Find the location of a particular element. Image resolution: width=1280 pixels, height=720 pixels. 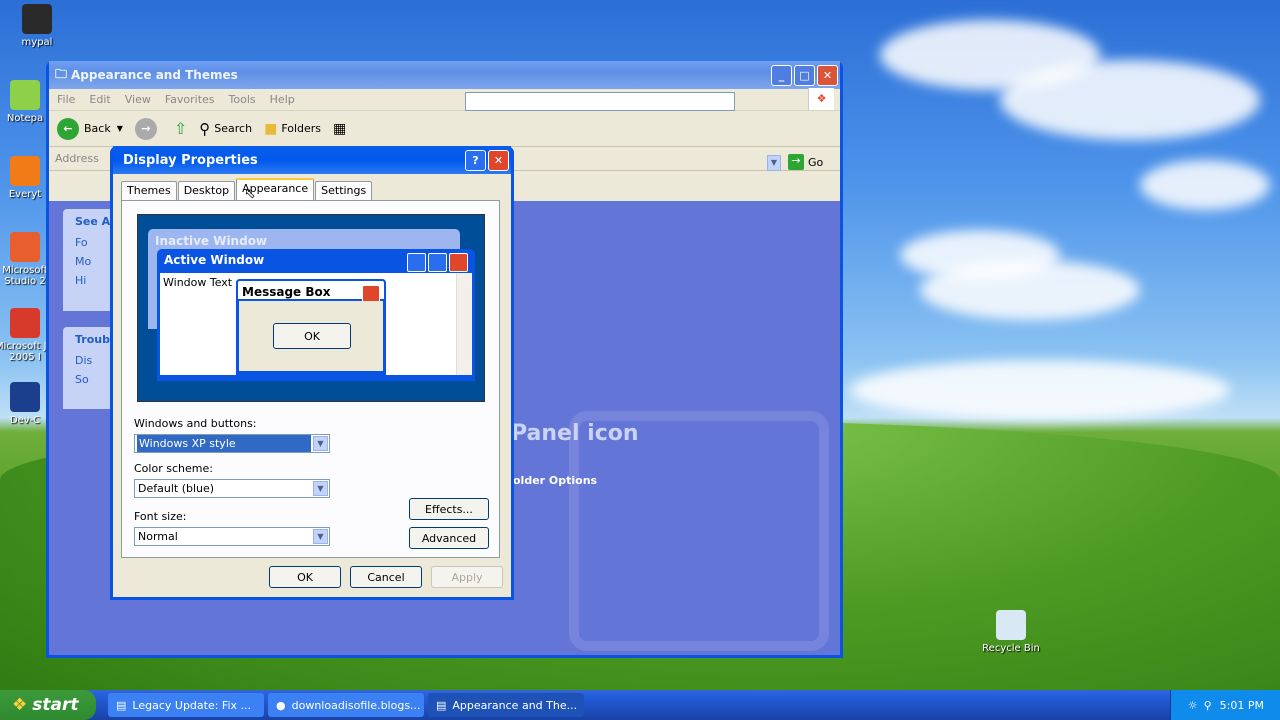

up-button: ⇧ is located at coordinates (180, 128).